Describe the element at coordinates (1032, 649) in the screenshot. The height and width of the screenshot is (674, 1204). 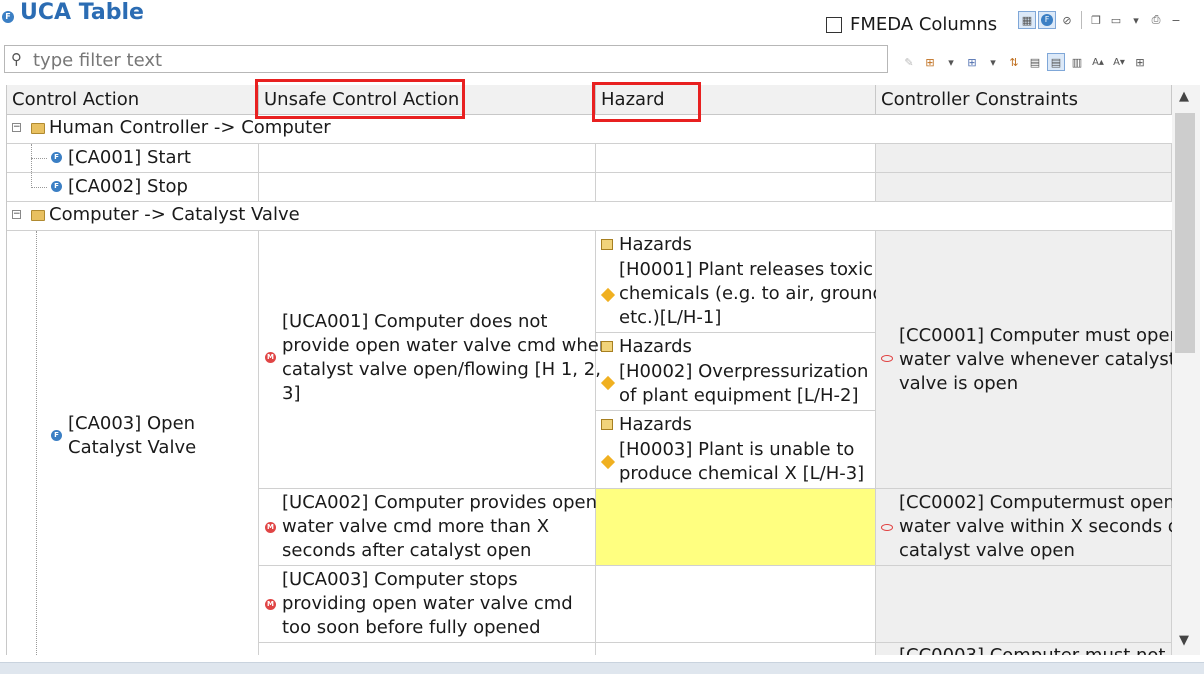
I see `constraint-text: [CC0003] Computer must not` at that location.